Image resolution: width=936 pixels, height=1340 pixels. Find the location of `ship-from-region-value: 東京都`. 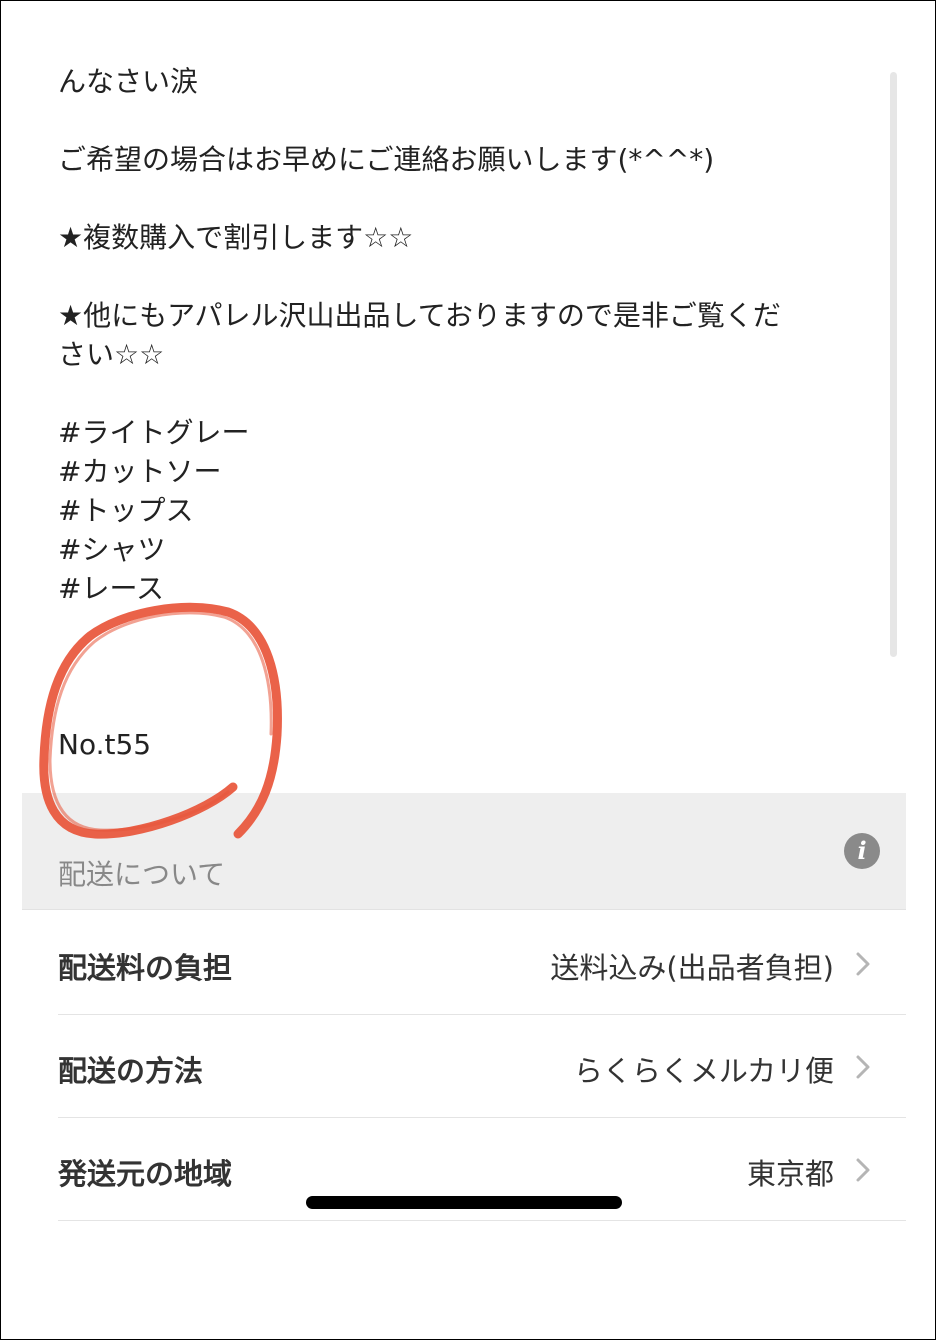

ship-from-region-value: 東京都 is located at coordinates (790, 1174).